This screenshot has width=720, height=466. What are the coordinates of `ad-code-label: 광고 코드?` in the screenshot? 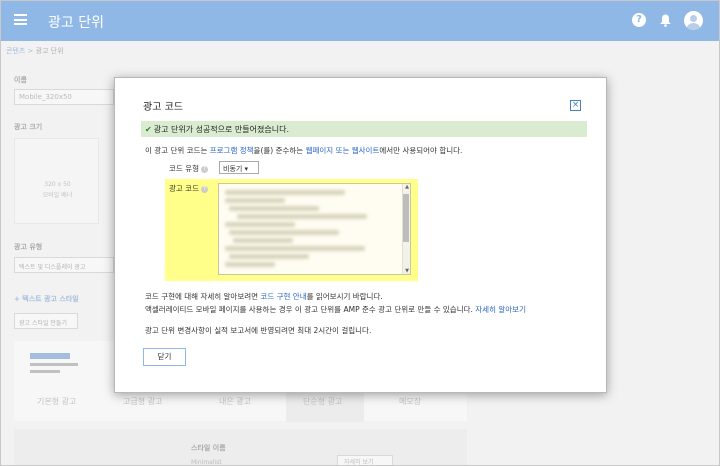 It's located at (188, 188).